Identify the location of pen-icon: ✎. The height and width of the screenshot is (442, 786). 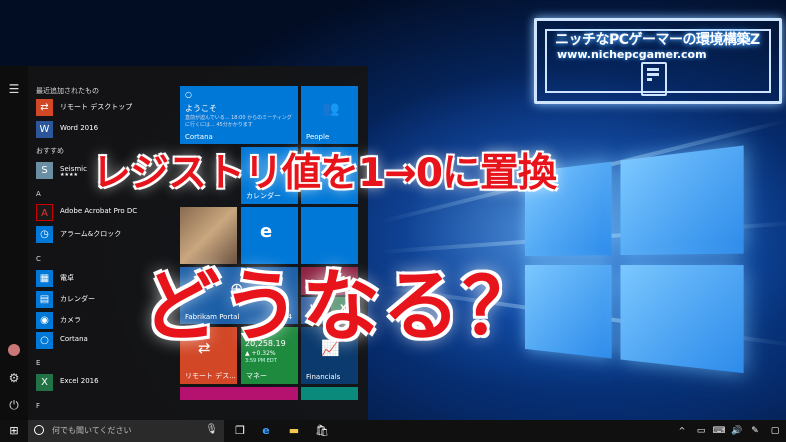
(755, 431).